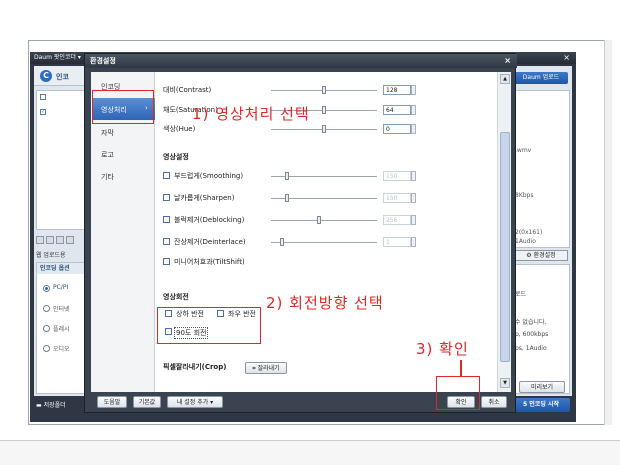 The width and height of the screenshot is (620, 465). I want to click on folder-icon: ▬, so click(40, 405).